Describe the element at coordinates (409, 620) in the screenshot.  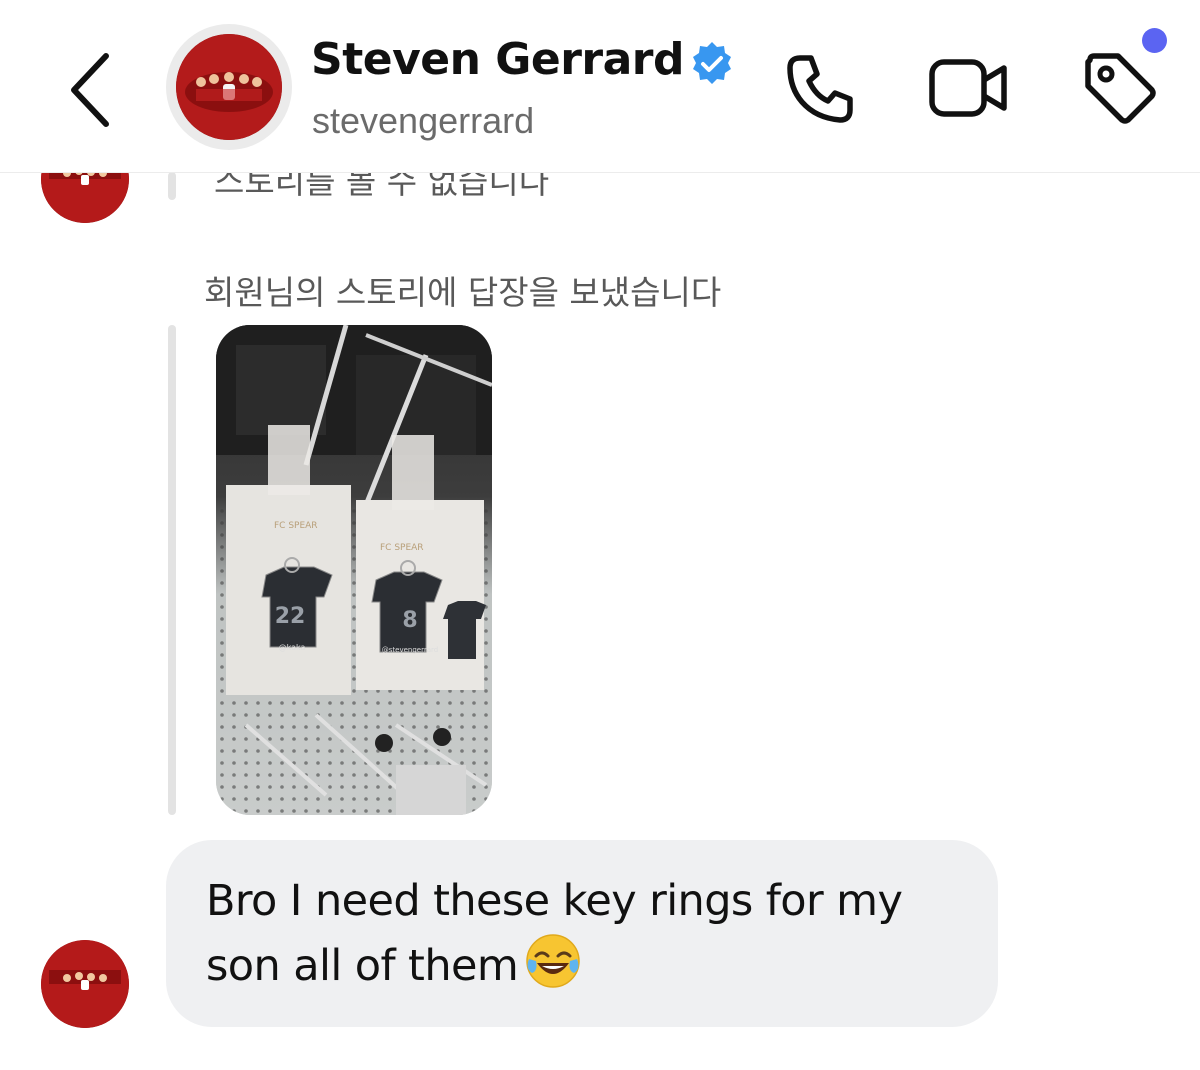
I see `svg-text: 8` at that location.